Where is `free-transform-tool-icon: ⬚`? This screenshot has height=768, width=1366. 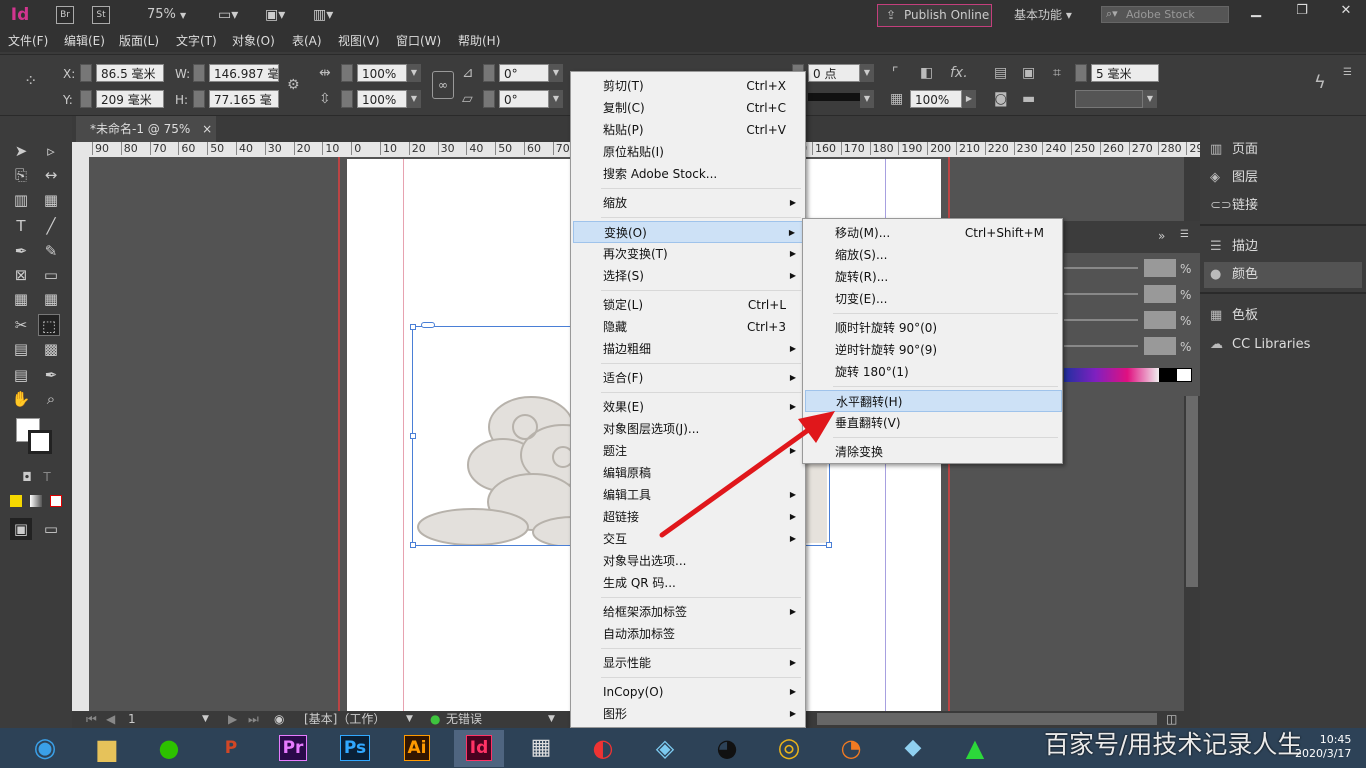
free-transform-tool-icon: ⬚ is located at coordinates (49, 325).